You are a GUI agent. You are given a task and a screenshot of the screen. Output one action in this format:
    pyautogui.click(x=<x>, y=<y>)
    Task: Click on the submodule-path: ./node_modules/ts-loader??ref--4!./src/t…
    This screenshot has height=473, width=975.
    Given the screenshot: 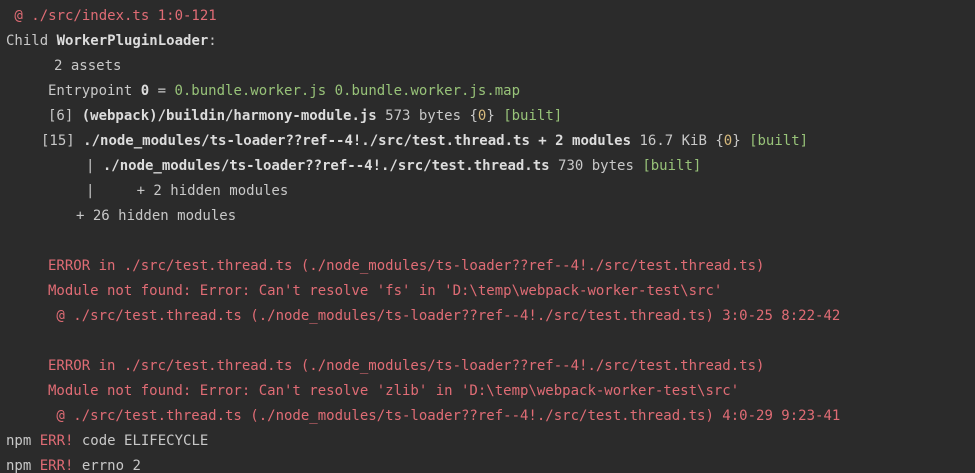 What is the action you would take?
    pyautogui.click(x=326, y=166)
    